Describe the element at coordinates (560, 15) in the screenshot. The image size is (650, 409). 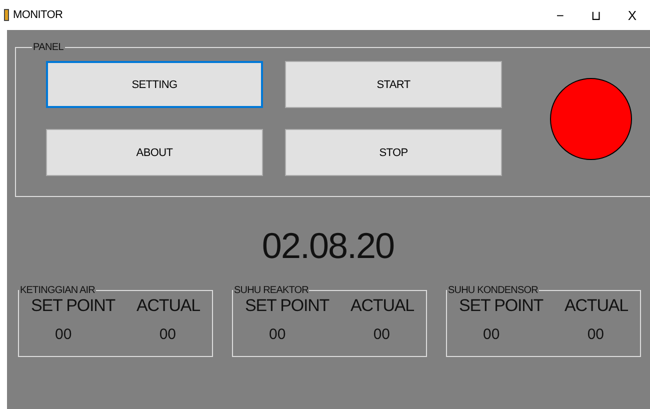
I see `minimize-button: −` at that location.